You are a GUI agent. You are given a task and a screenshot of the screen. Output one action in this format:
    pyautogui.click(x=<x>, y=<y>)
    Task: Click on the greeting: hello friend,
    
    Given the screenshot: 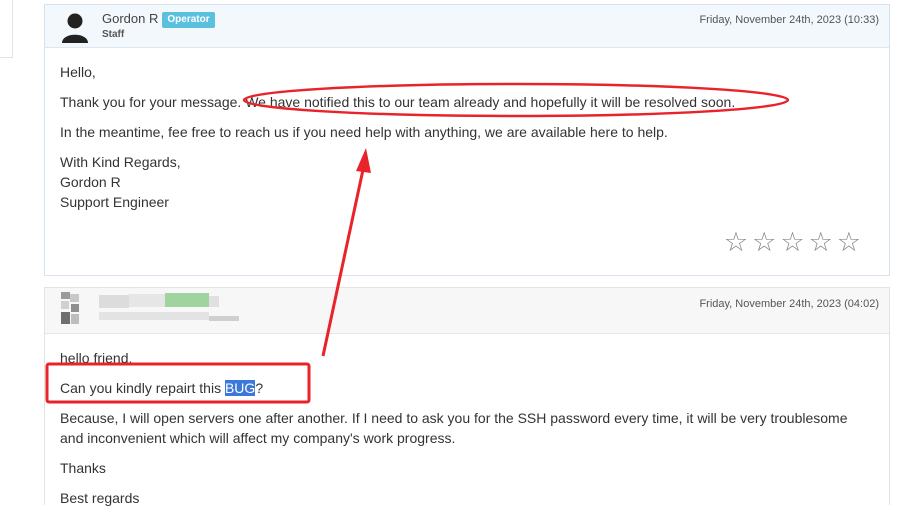 What is the action you would take?
    pyautogui.click(x=96, y=358)
    